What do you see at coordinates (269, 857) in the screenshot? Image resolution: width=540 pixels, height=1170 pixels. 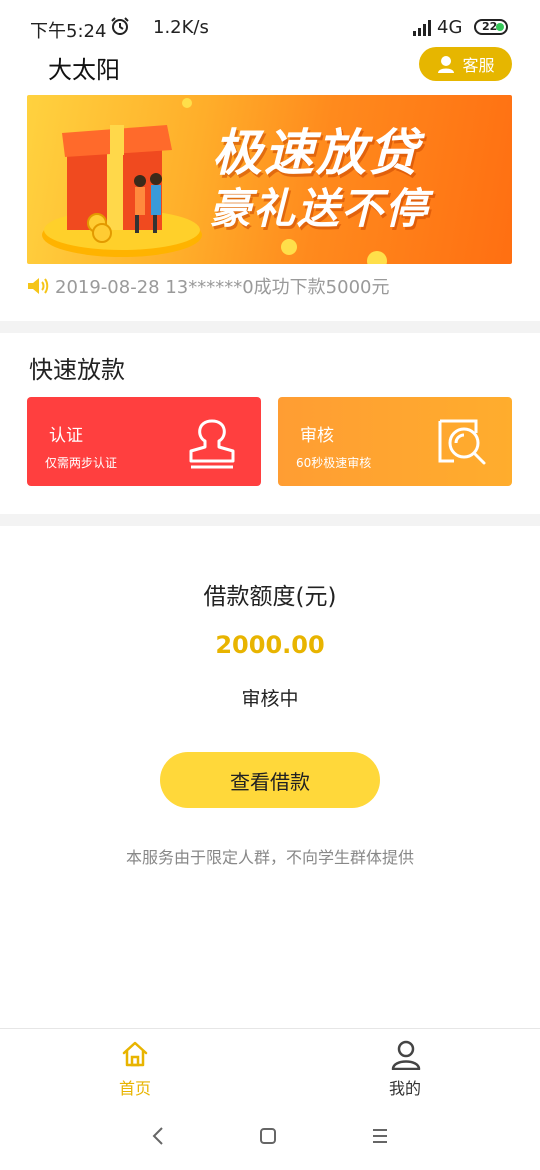 I see `disclaimer-text: 本服务由于限定人群，不向学生群体提供` at bounding box center [269, 857].